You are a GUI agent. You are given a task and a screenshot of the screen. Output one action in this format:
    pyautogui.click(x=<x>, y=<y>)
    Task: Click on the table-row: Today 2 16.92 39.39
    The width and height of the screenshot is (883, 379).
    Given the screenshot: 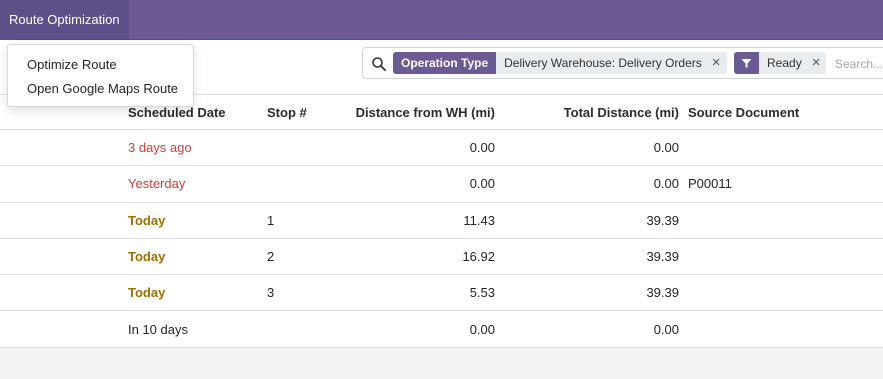 What is the action you would take?
    pyautogui.click(x=441, y=257)
    